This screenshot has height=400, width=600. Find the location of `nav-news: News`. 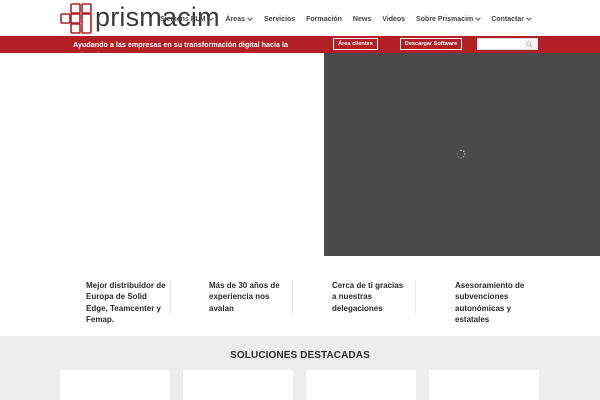

nav-news: News is located at coordinates (362, 19).